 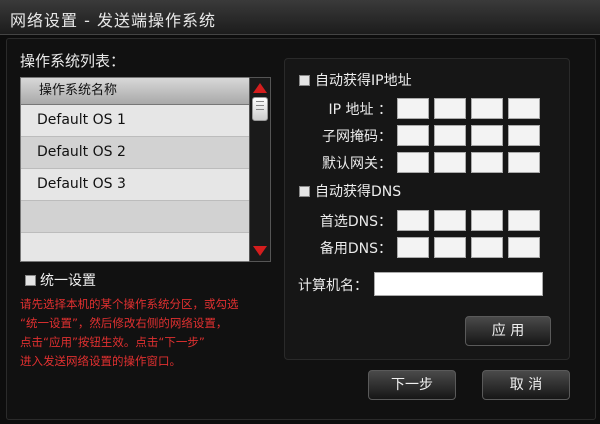 I want to click on dns1-octet-1-input, so click(x=413, y=220).